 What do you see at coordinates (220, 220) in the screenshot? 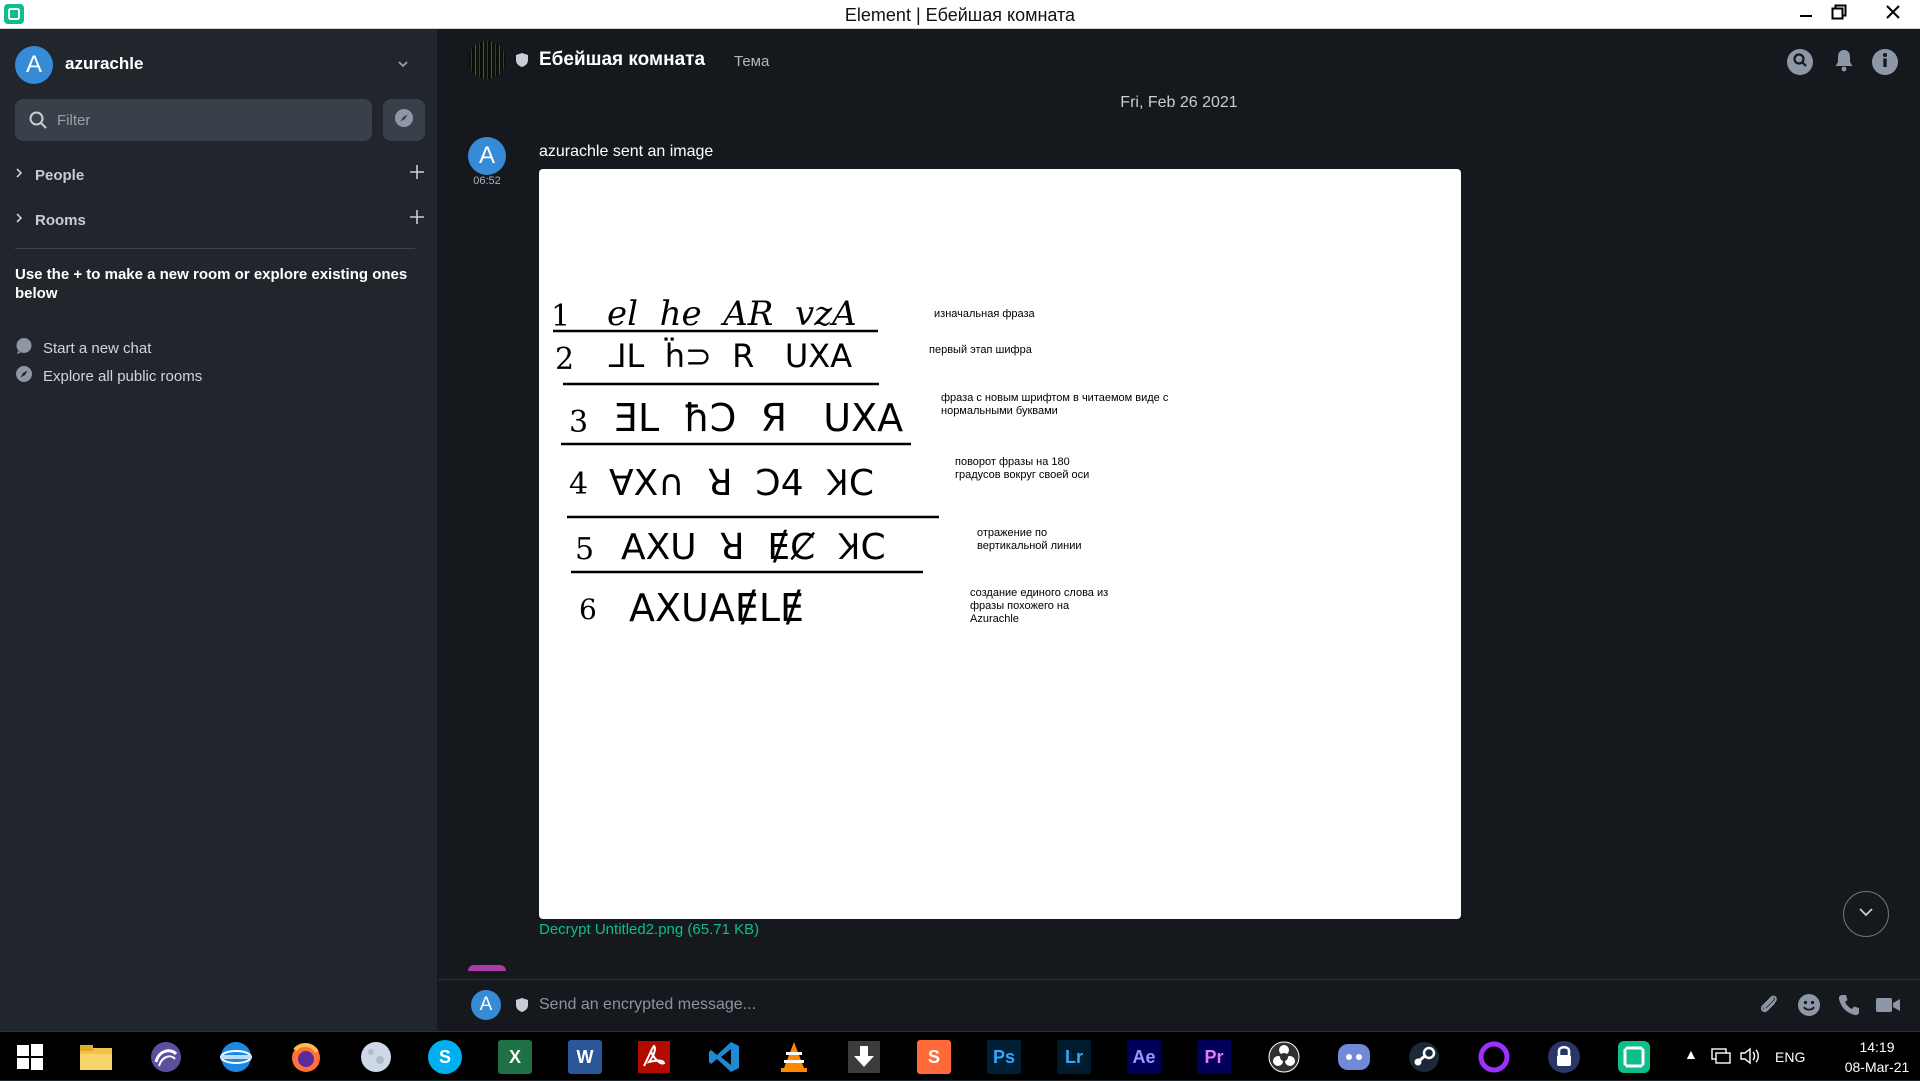
I see `section-rooms: Rooms` at bounding box center [220, 220].